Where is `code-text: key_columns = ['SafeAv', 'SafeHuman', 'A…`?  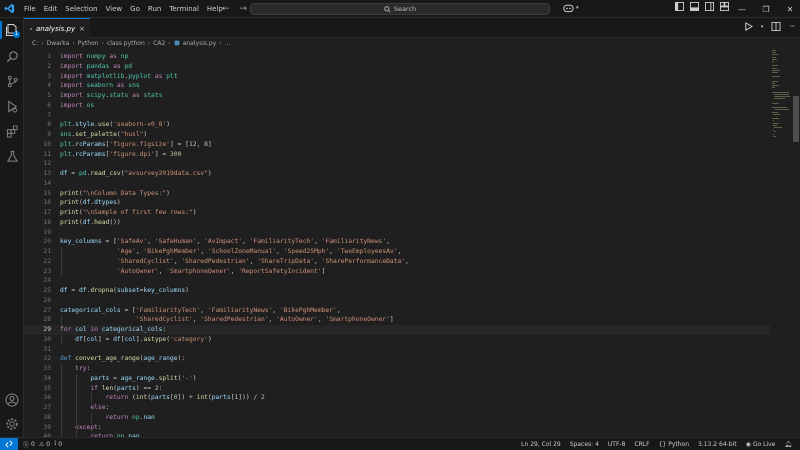 code-text: key_columns = ['SafeAv', 'SafeHuman', 'A… is located at coordinates (225, 242).